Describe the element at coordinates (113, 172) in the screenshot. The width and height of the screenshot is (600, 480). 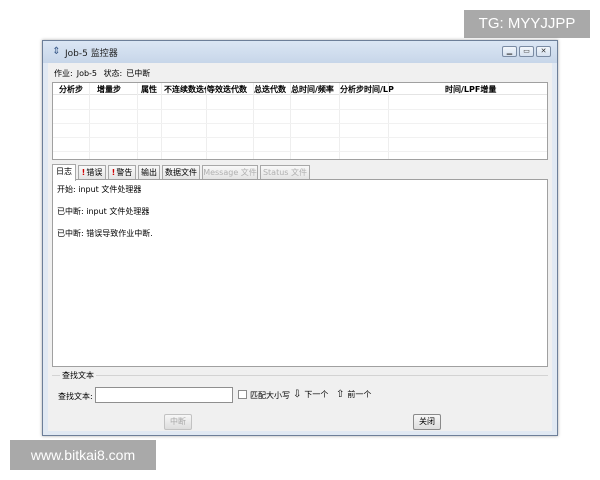
I see `warning-icon: !` at that location.